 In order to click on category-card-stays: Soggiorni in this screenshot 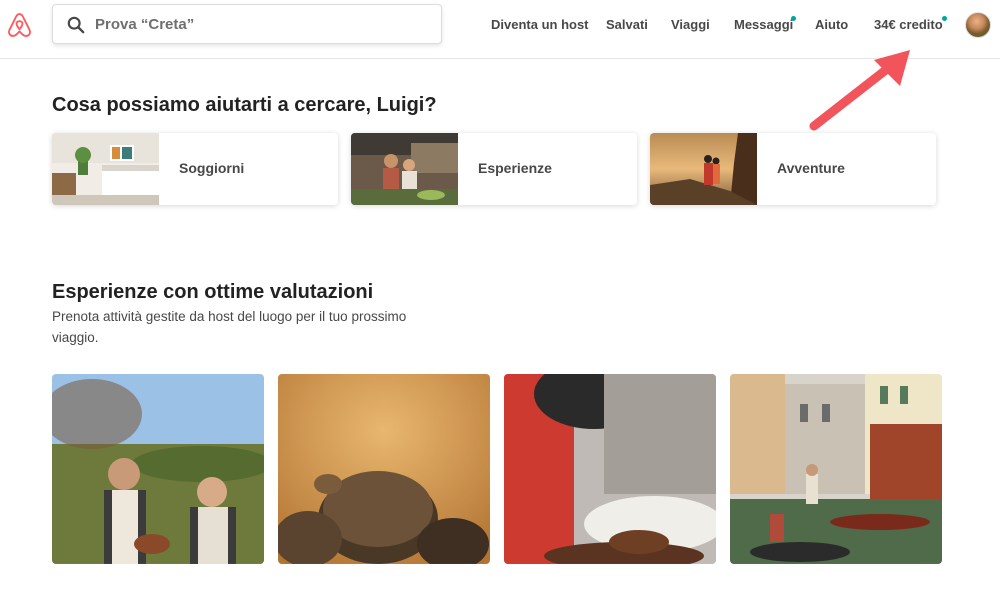, I will do `click(195, 169)`.